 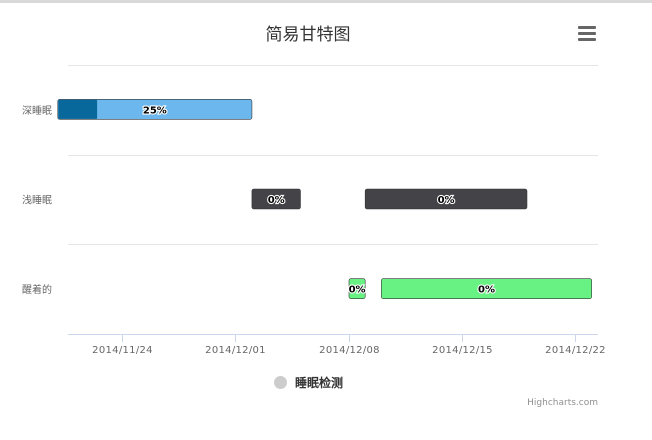 I want to click on gantt-bar-progress, so click(x=78, y=109).